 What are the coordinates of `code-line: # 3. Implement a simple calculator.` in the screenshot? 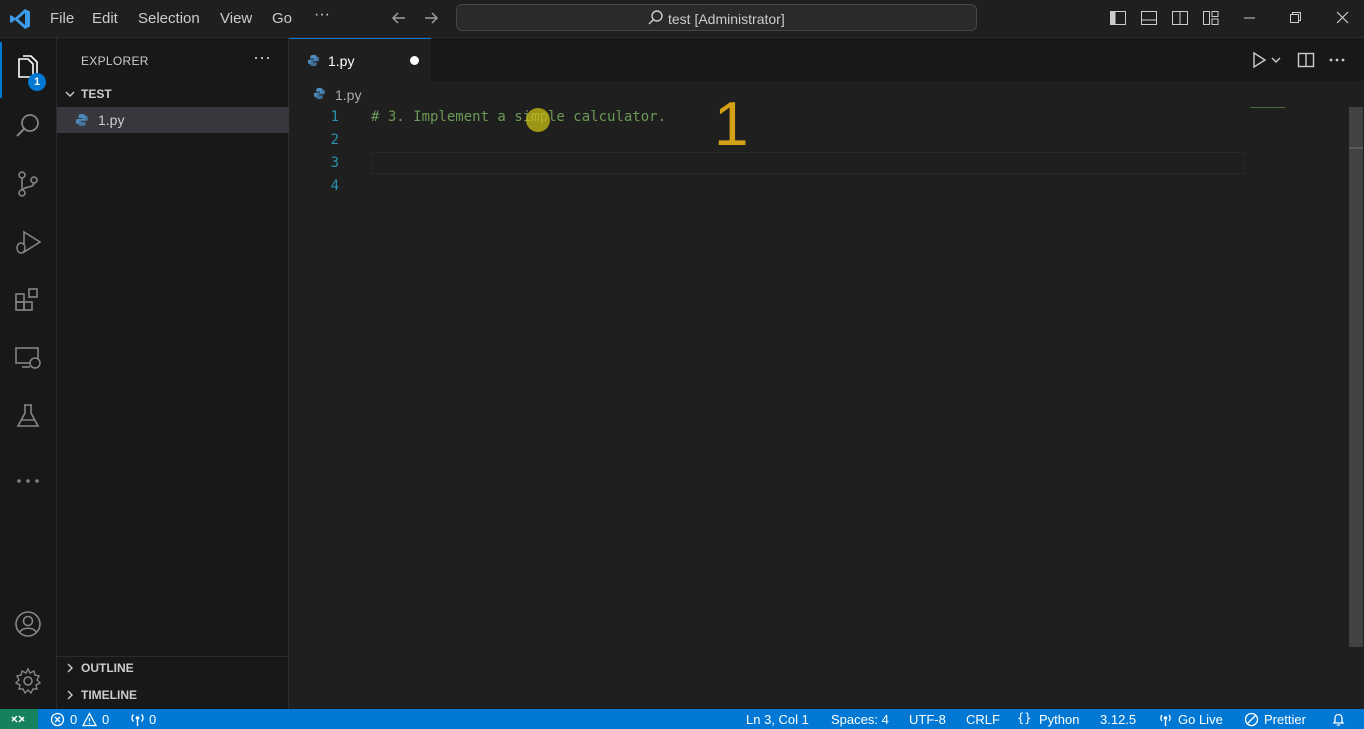 It's located at (518, 117).